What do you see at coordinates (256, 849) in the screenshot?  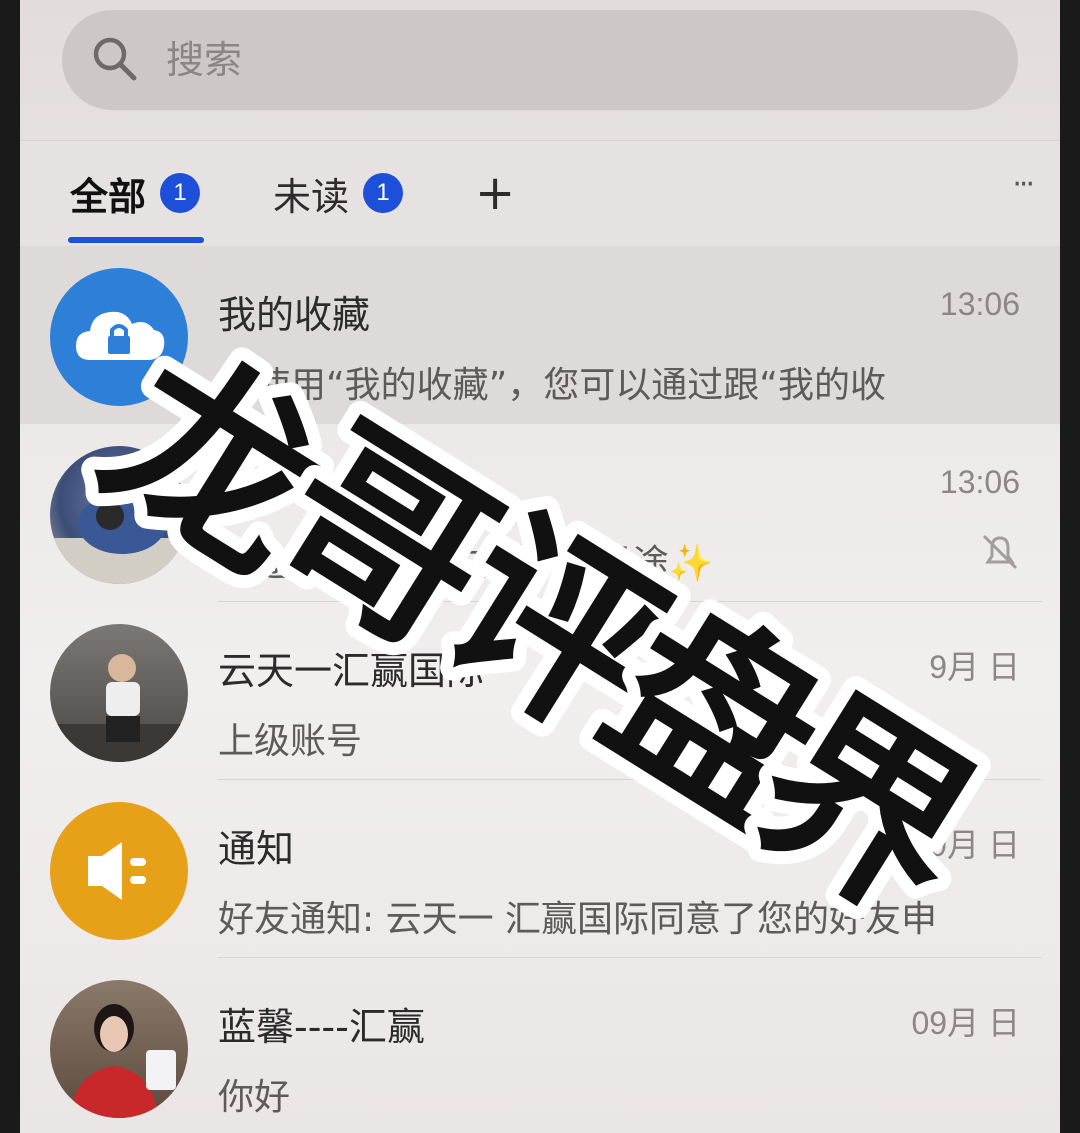 I see `conversation-name: 通知` at bounding box center [256, 849].